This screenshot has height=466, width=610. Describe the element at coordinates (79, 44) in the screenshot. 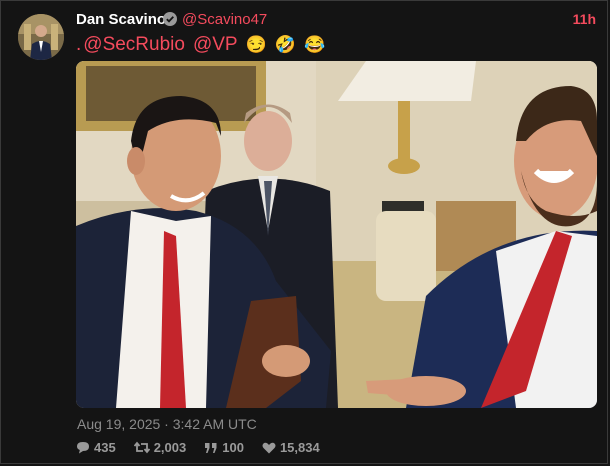

I see `text-prefix: .` at that location.